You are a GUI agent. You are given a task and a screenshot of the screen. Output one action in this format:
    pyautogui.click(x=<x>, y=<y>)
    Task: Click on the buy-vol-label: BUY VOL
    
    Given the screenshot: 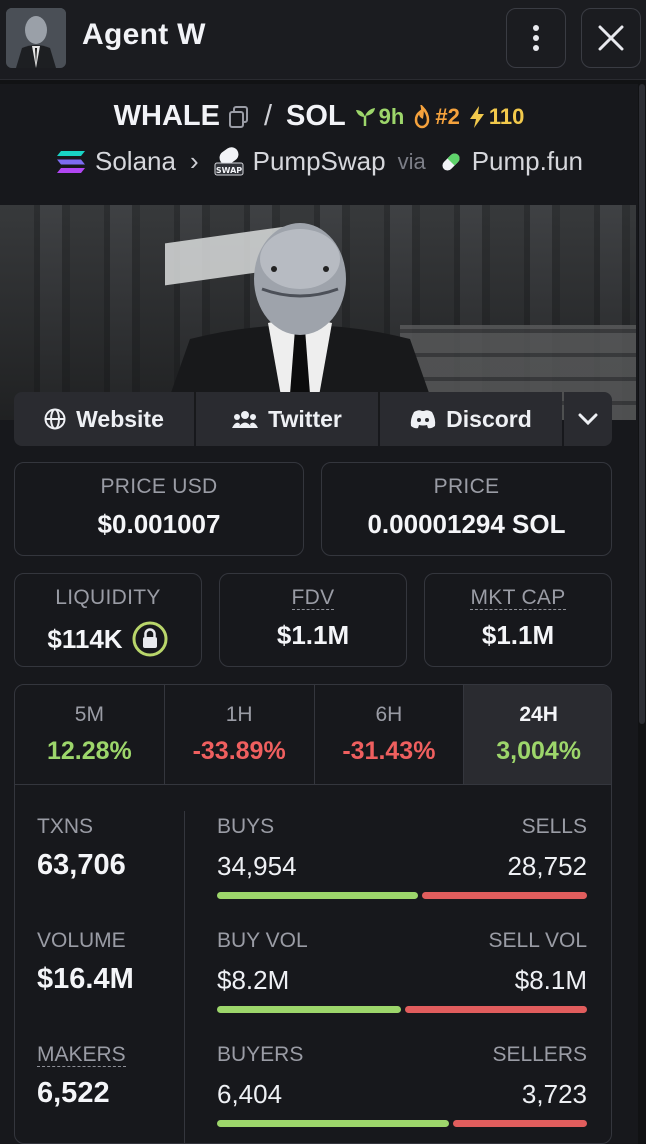 What is the action you would take?
    pyautogui.click(x=262, y=940)
    